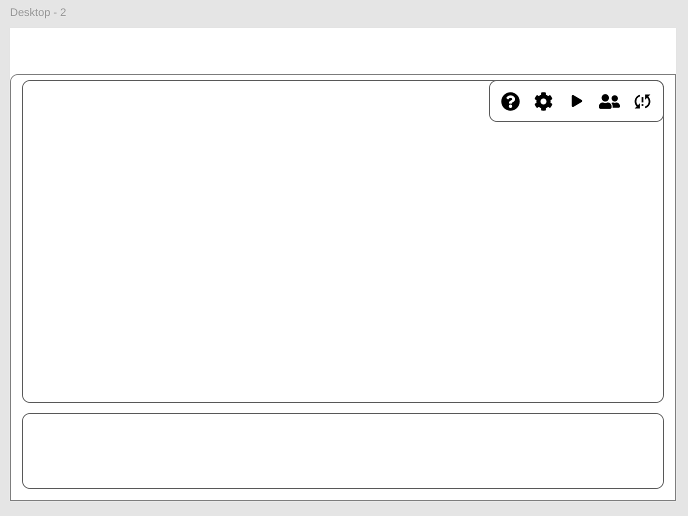 The width and height of the screenshot is (688, 516). I want to click on help-icon, so click(510, 101).